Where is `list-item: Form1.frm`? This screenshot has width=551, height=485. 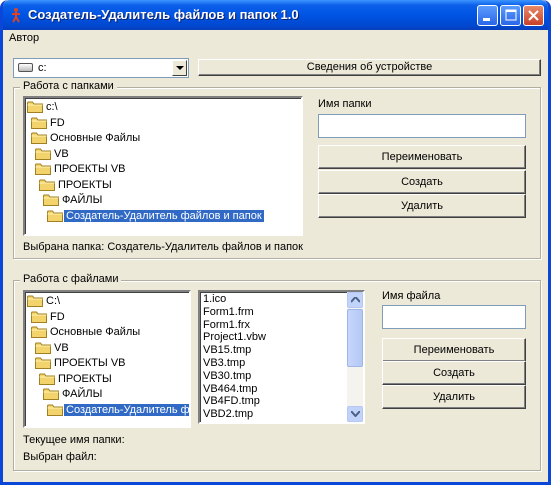
list-item: Form1.frm is located at coordinates (228, 312).